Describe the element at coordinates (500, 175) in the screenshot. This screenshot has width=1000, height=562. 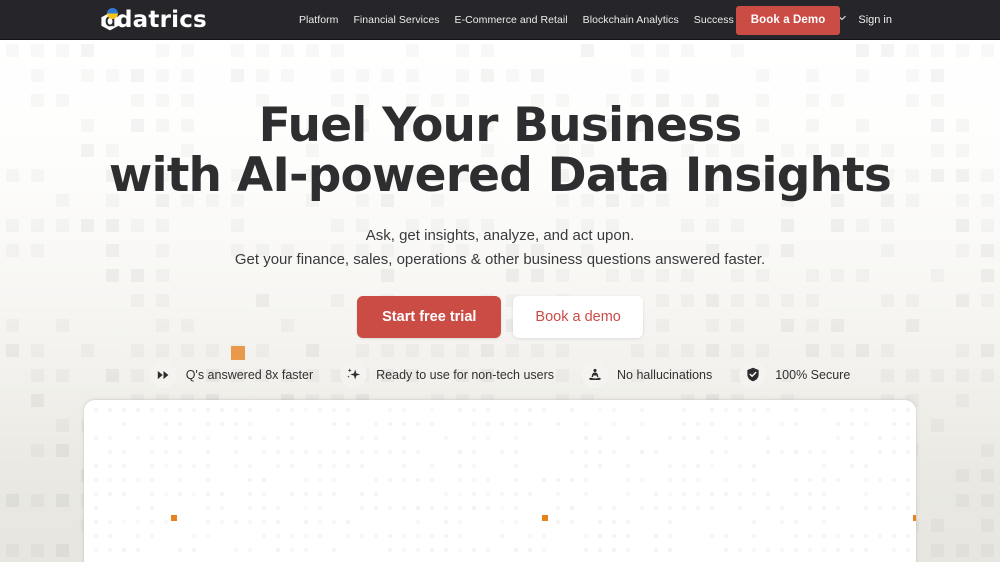
I see `headline-line-2: with AI-powered Data Insights` at that location.